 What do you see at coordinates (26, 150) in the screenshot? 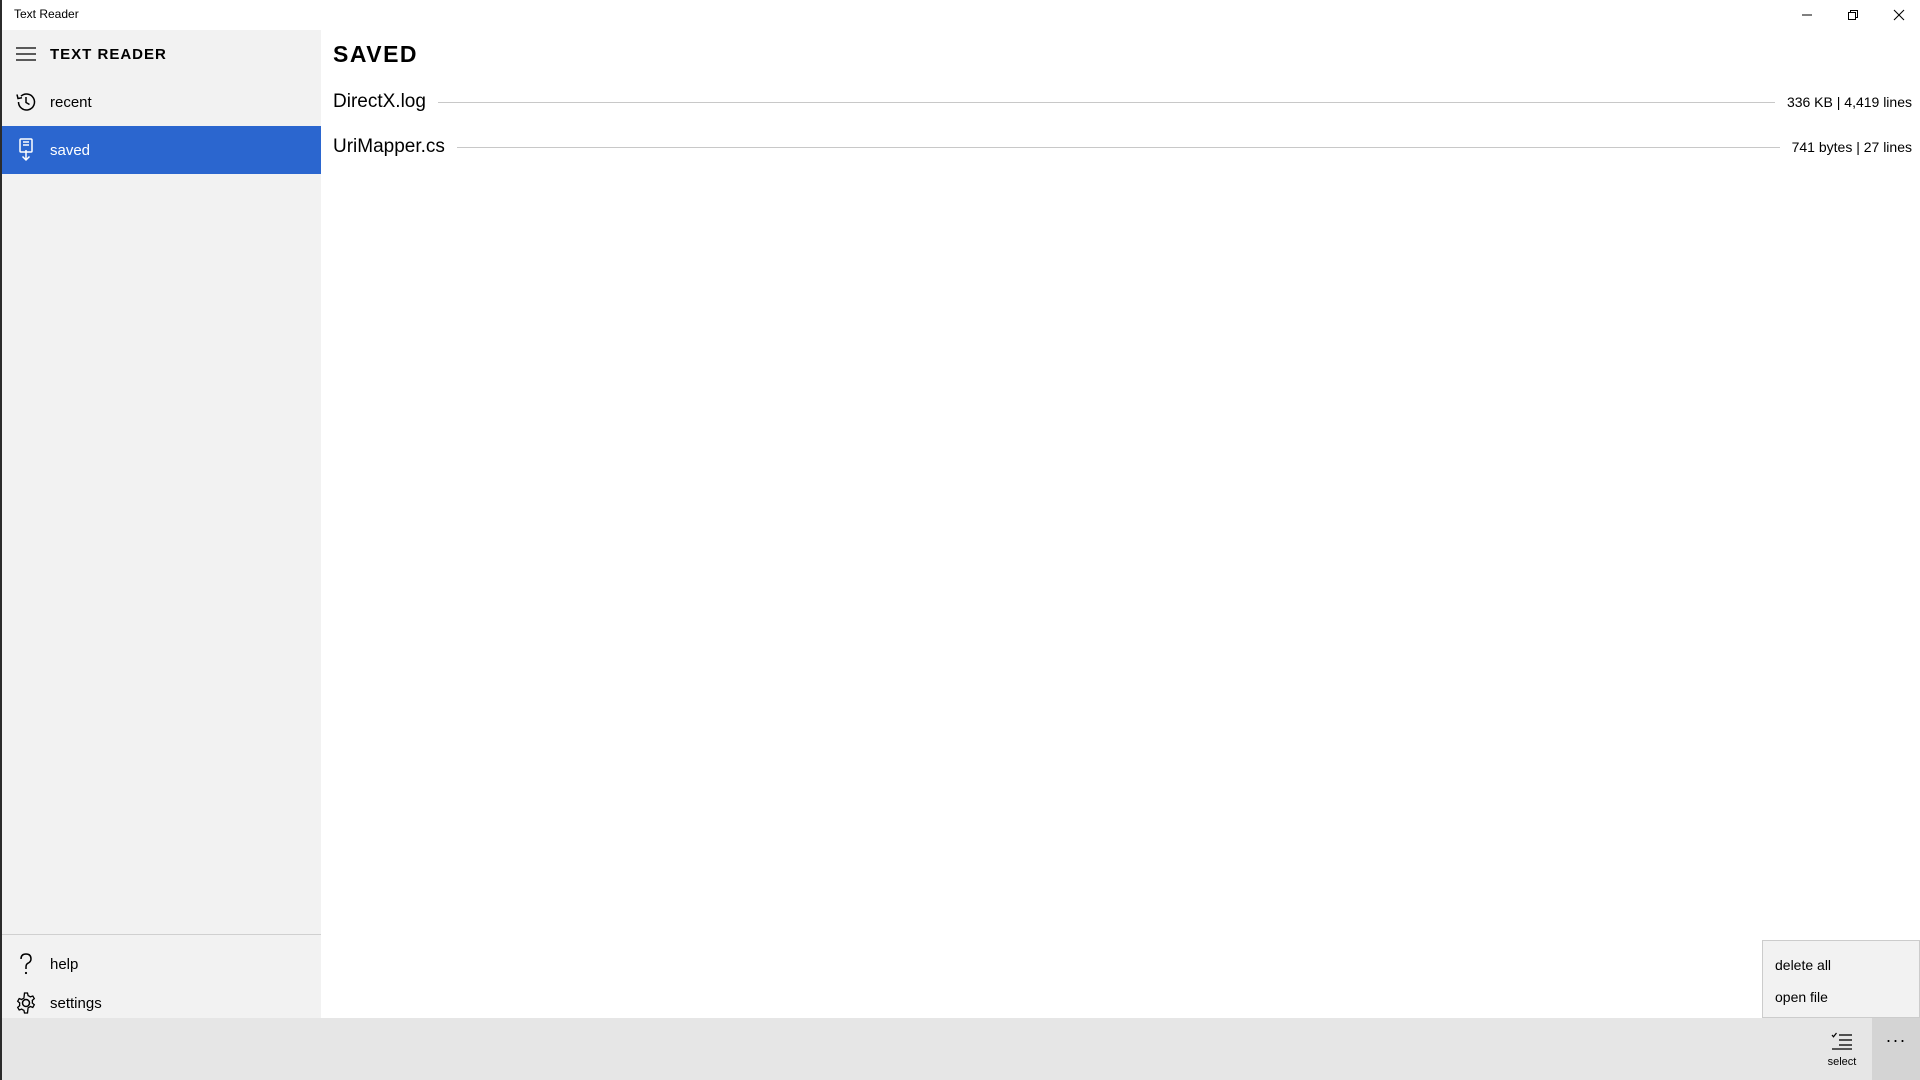
I see `saved-download-icon` at bounding box center [26, 150].